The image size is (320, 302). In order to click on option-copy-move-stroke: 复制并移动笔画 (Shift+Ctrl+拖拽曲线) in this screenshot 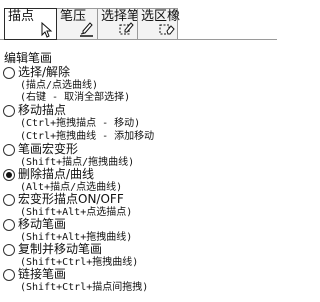, I will do `click(139, 255)`.